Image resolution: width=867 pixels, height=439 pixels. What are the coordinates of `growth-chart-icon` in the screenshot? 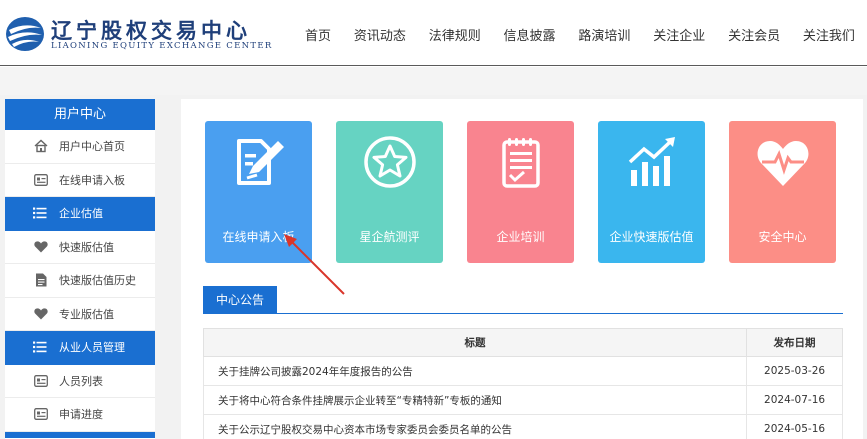 It's located at (651, 162).